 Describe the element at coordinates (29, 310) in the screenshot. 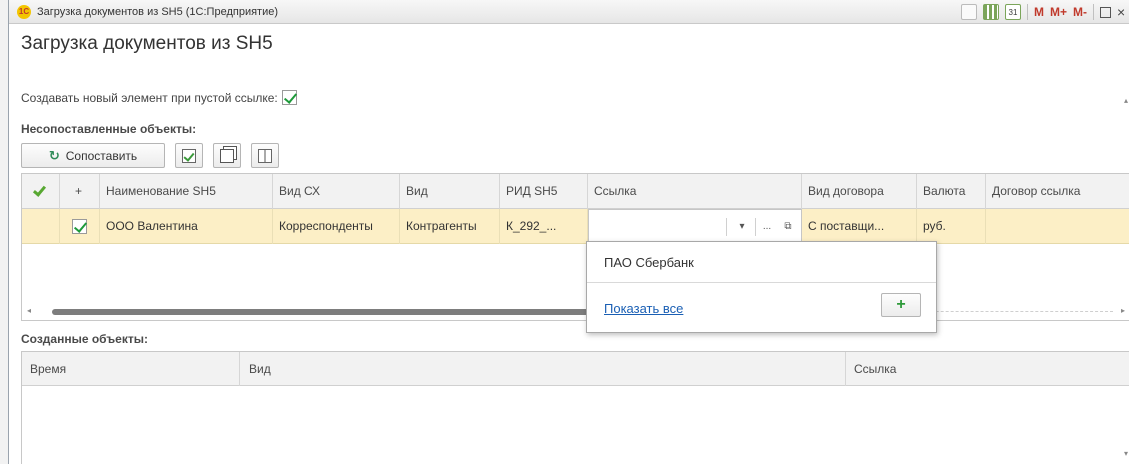

I see `scroll-left-icon: ◂` at that location.